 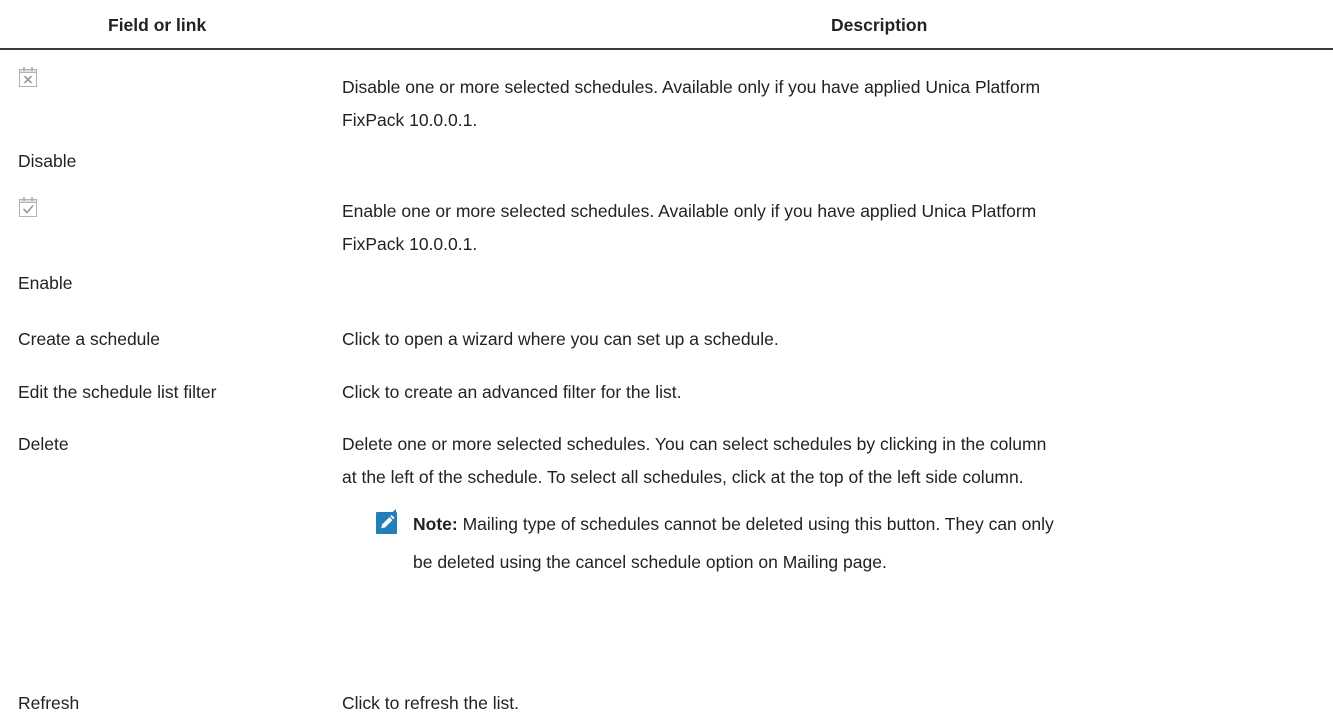 What do you see at coordinates (410, 120) in the screenshot?
I see `description-disable-line-2: FixPack 10.0.0.1.` at bounding box center [410, 120].